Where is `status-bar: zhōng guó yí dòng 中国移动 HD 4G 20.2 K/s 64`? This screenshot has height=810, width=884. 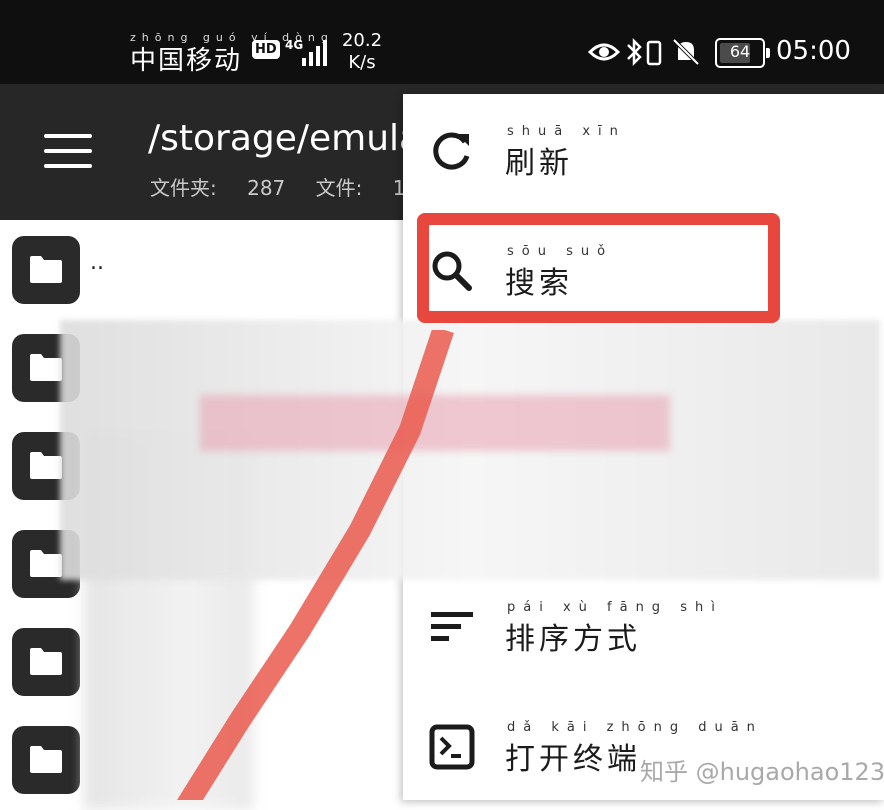 status-bar: zhōng guó yí dòng 中国移动 HD 4G 20.2 K/s 64 is located at coordinates (442, 42).